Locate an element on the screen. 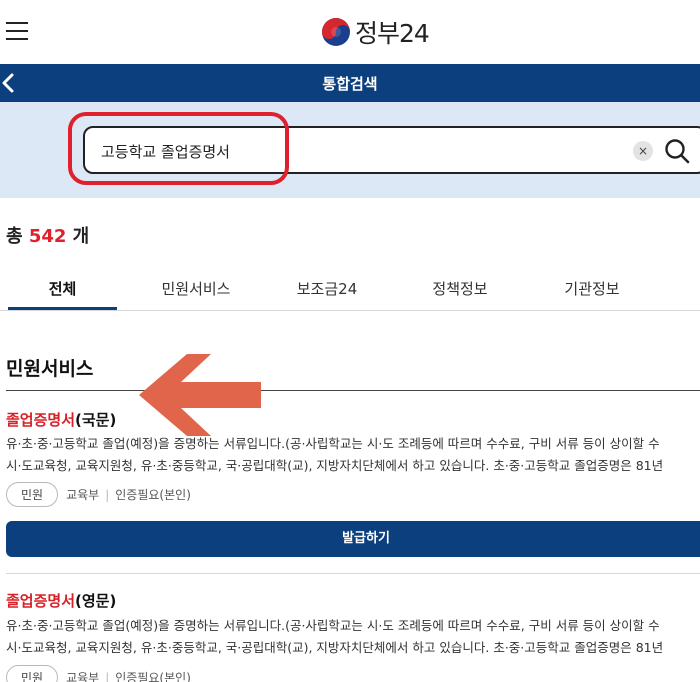  count-suffix: 개 is located at coordinates (78, 236).